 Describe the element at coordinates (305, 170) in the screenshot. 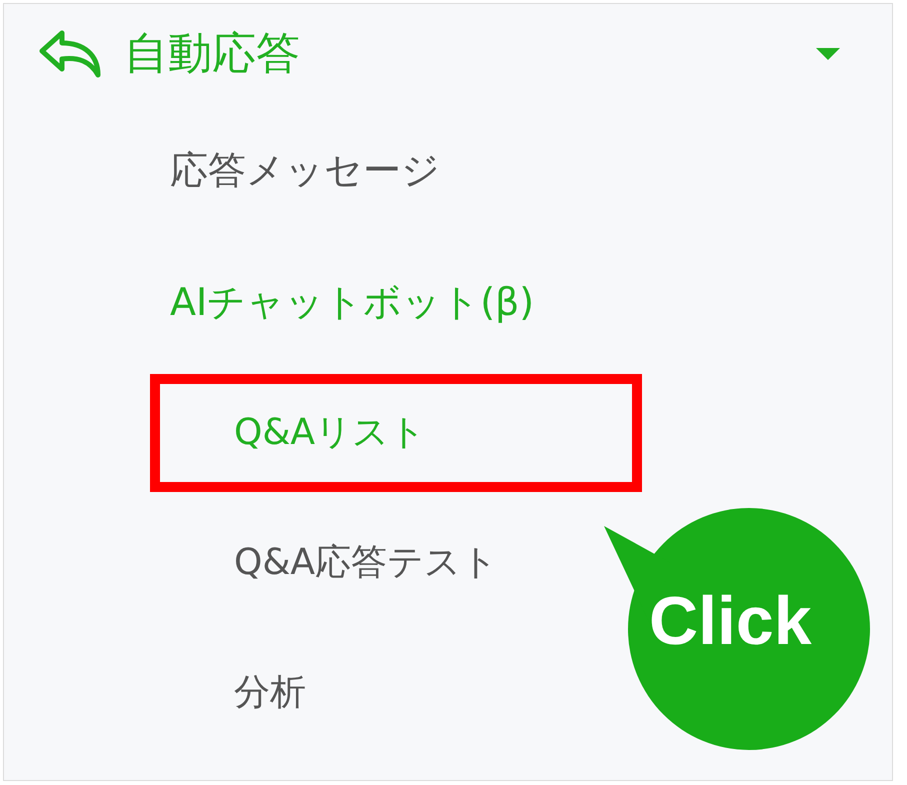

I see `menu-item: 応答メッセージ` at that location.